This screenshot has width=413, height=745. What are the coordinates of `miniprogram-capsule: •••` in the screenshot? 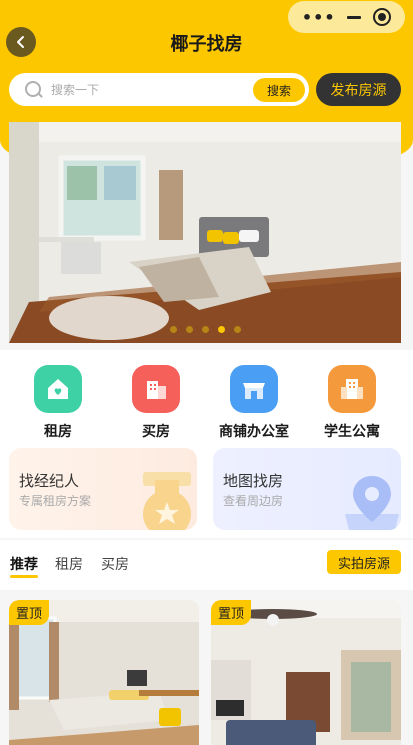 It's located at (346, 17).